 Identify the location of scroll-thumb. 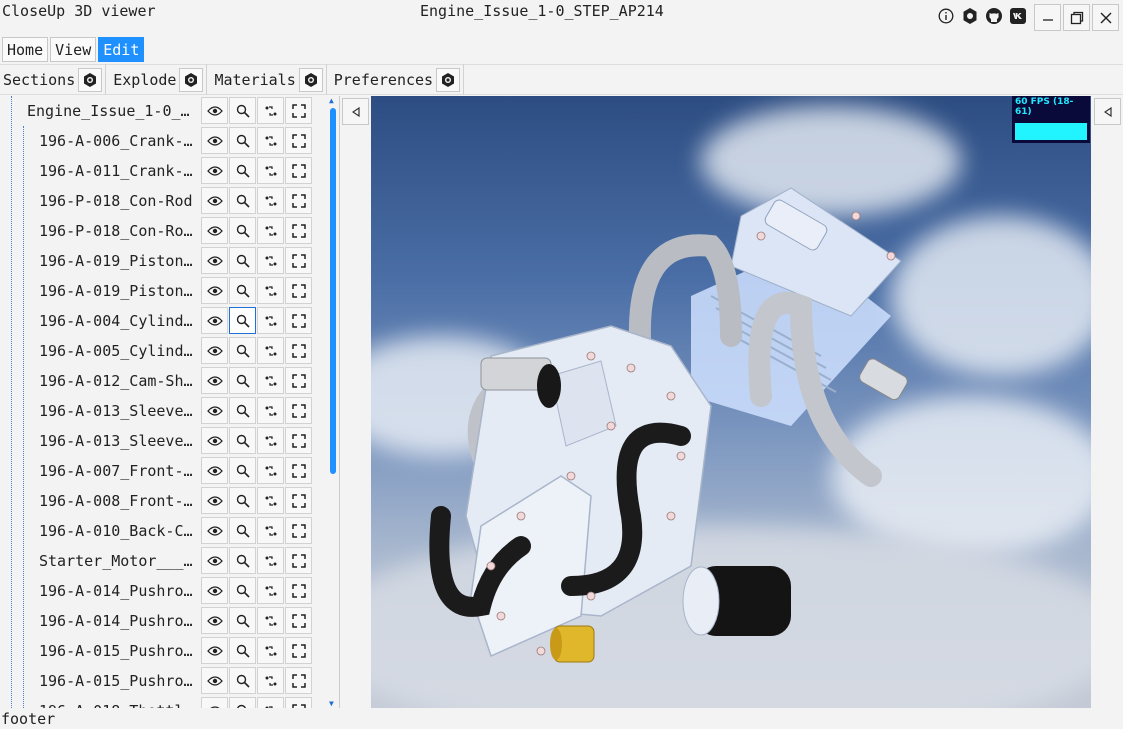
(333, 291).